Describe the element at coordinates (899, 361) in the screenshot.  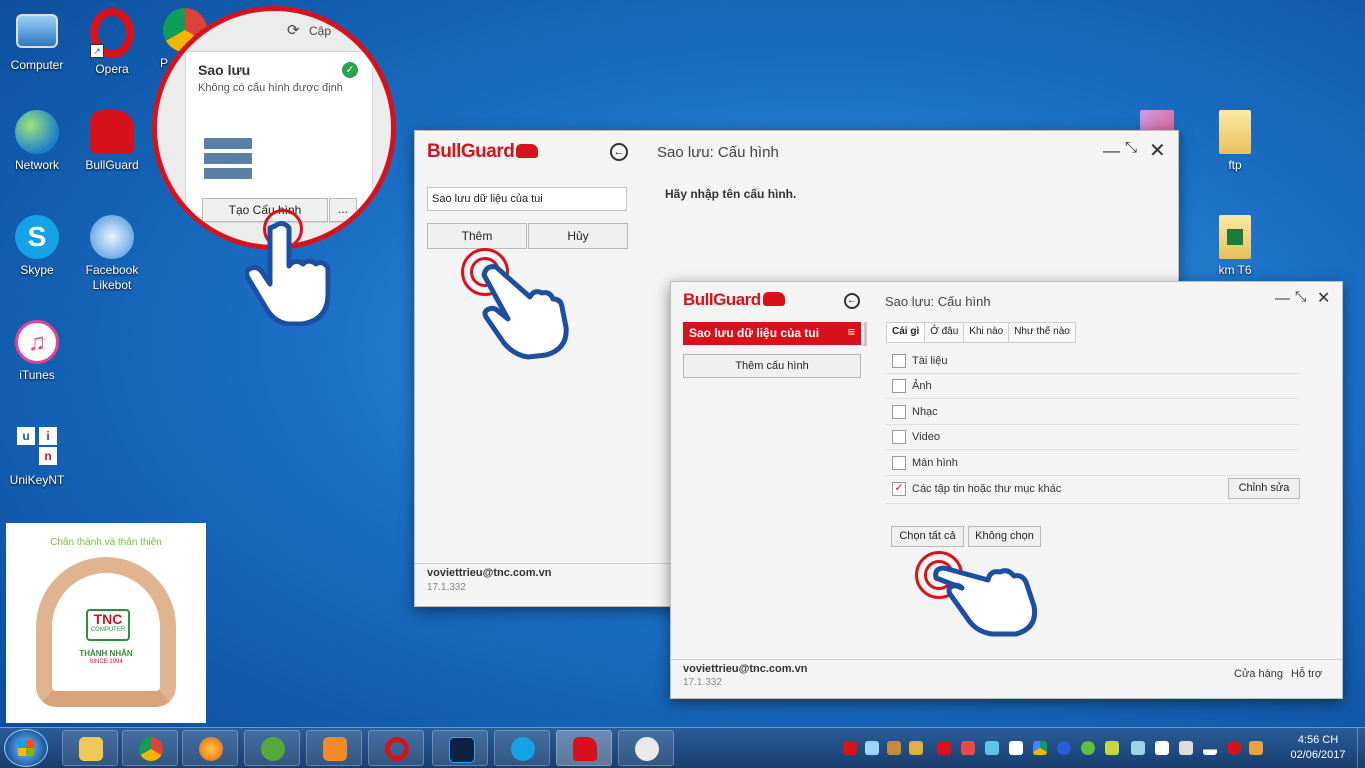
I see `checkbox-documents` at that location.